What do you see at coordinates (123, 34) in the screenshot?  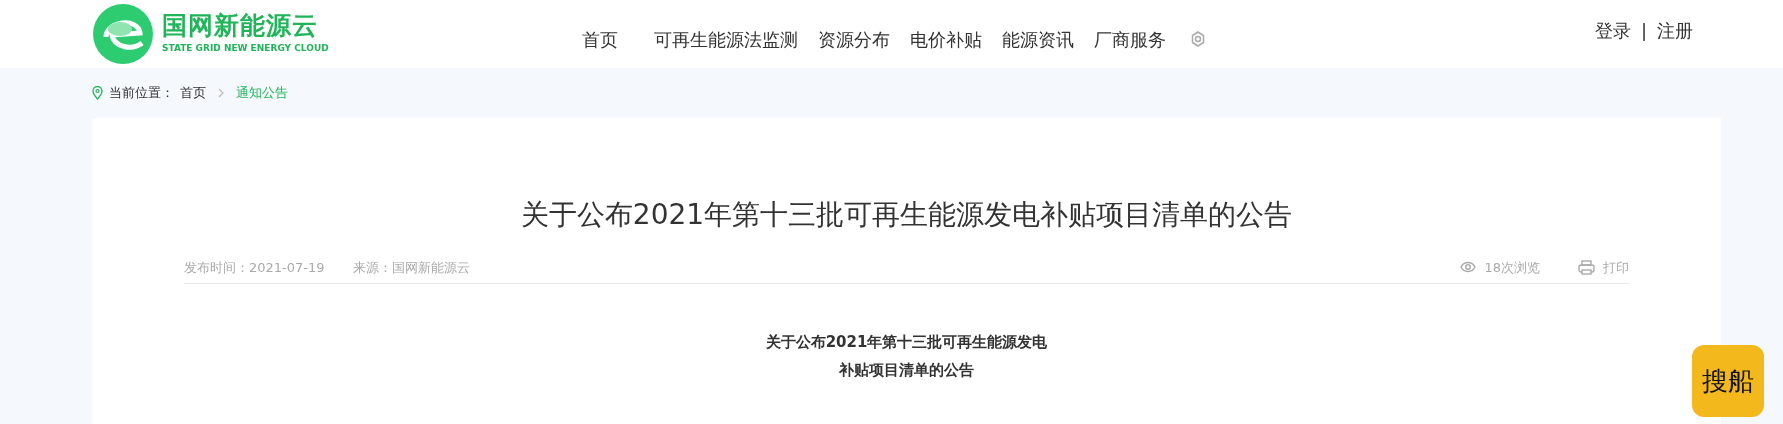 I see `logo-icon` at bounding box center [123, 34].